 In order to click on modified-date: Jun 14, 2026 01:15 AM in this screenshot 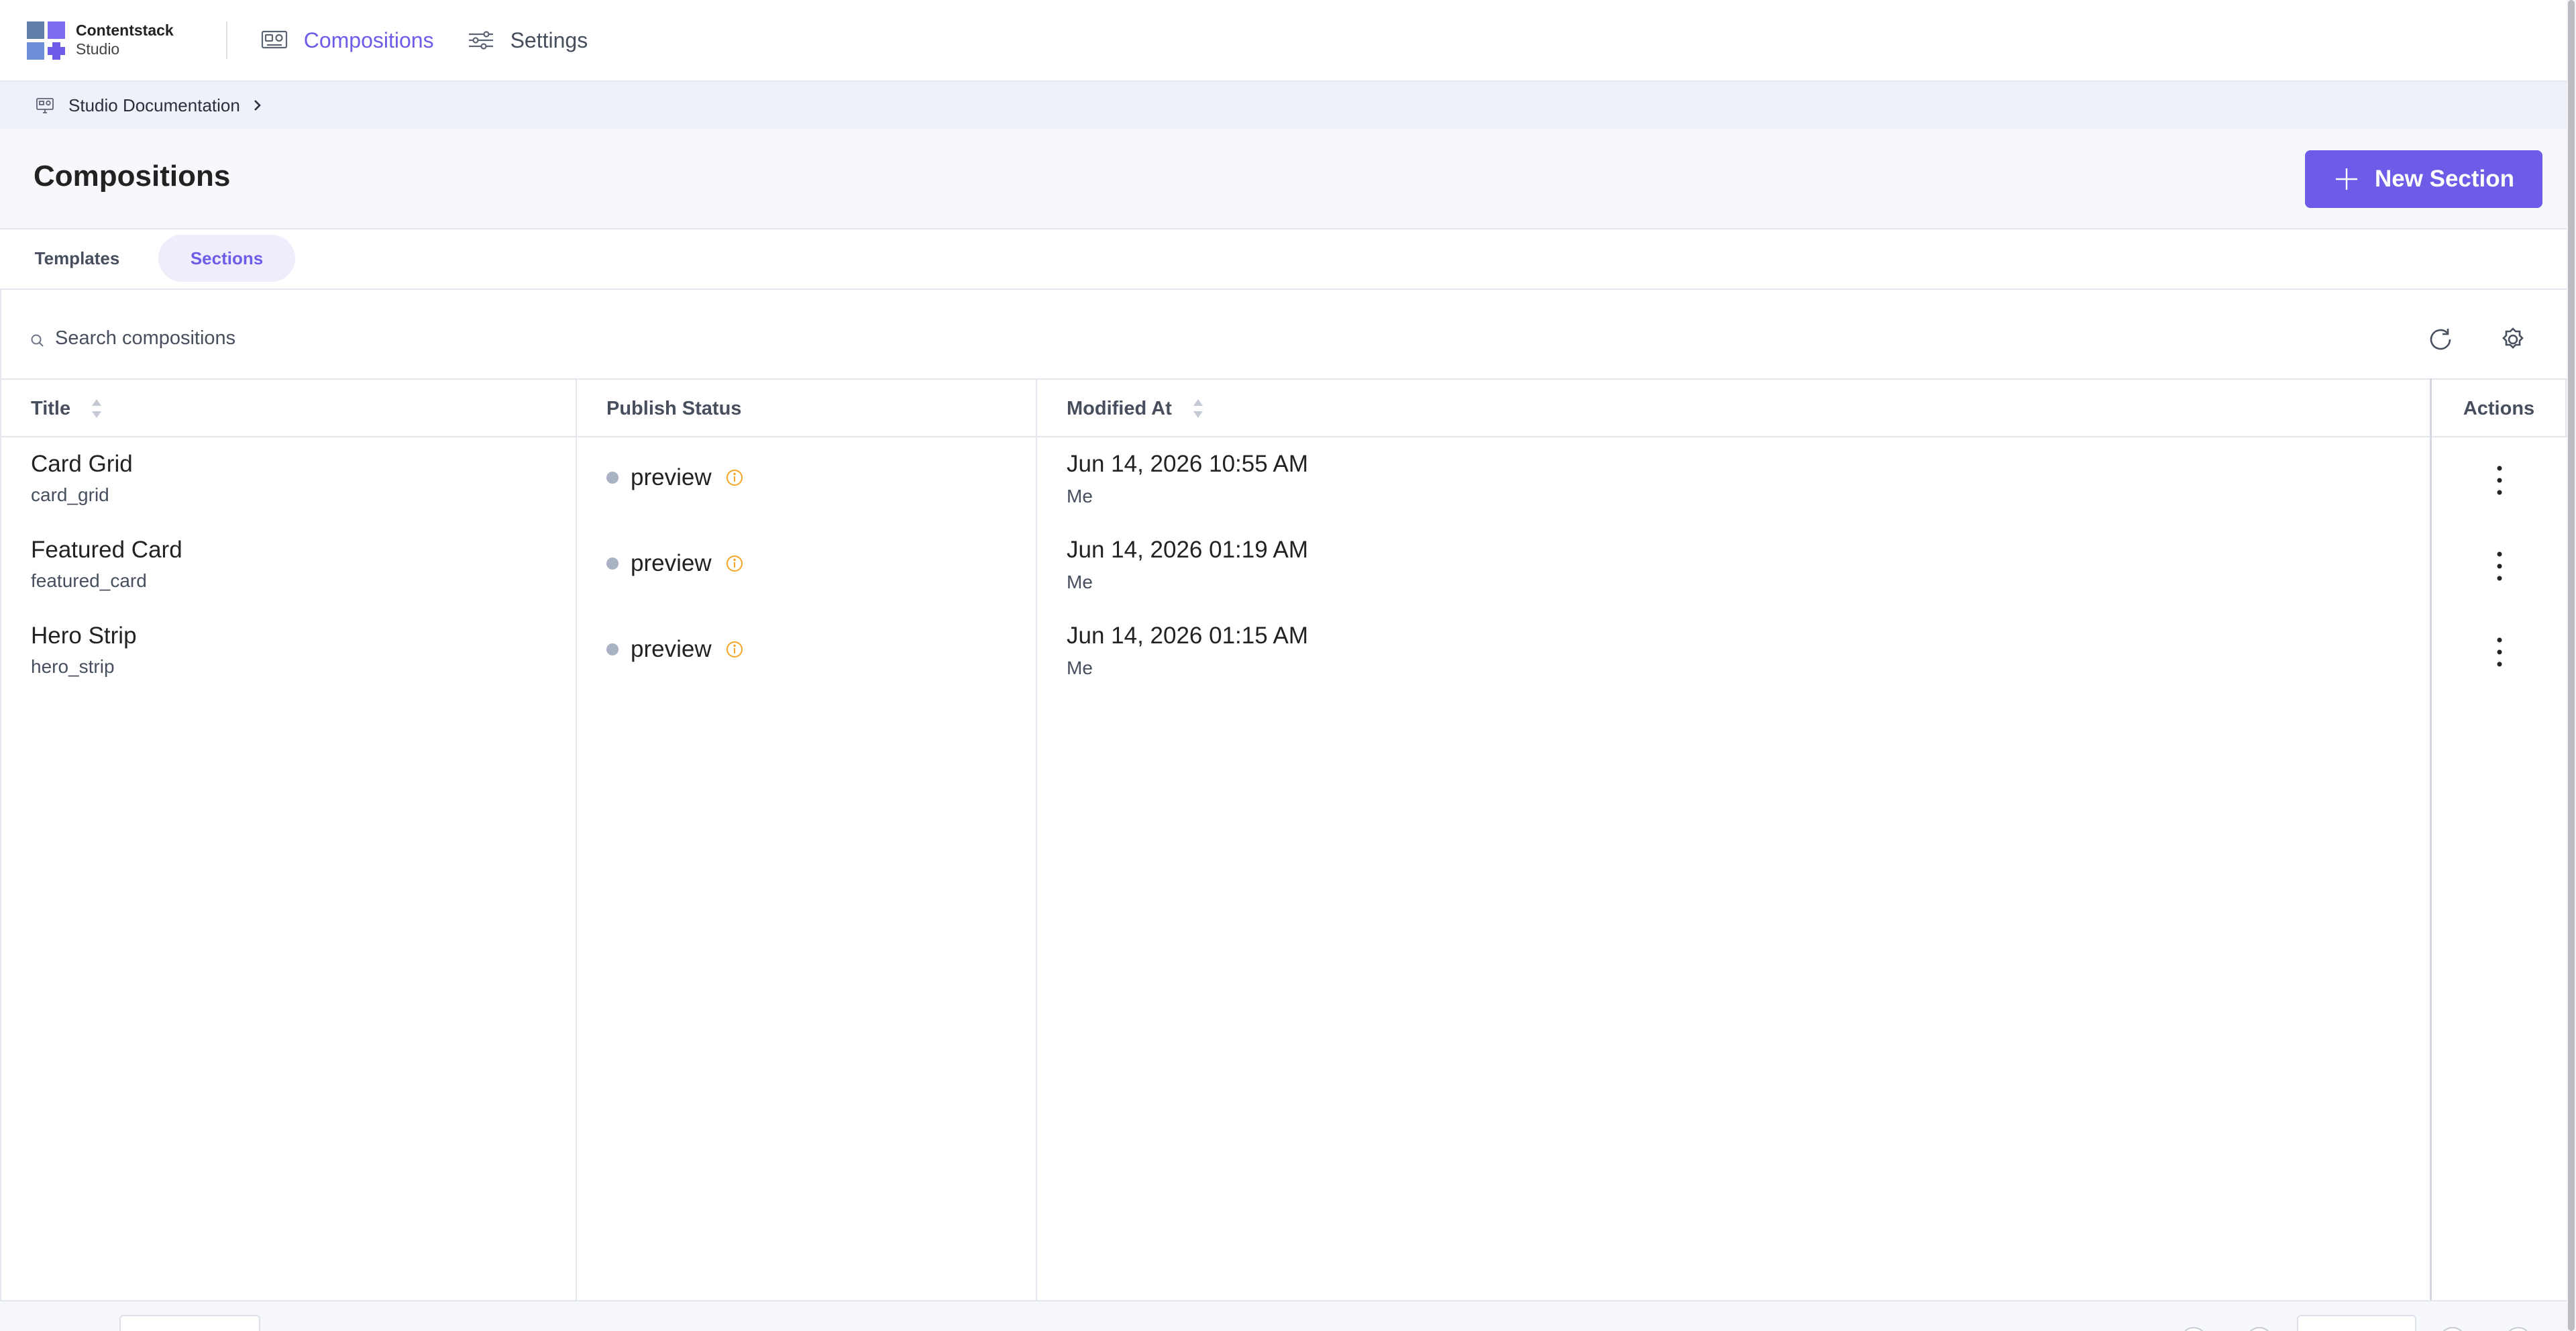, I will do `click(1187, 636)`.